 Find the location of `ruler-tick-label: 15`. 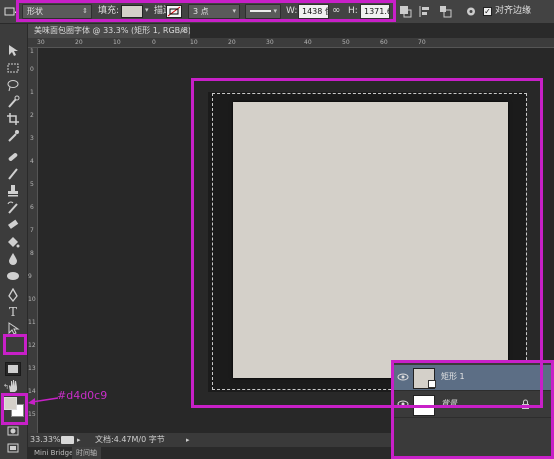

ruler-tick-label: 15 is located at coordinates (32, 414).